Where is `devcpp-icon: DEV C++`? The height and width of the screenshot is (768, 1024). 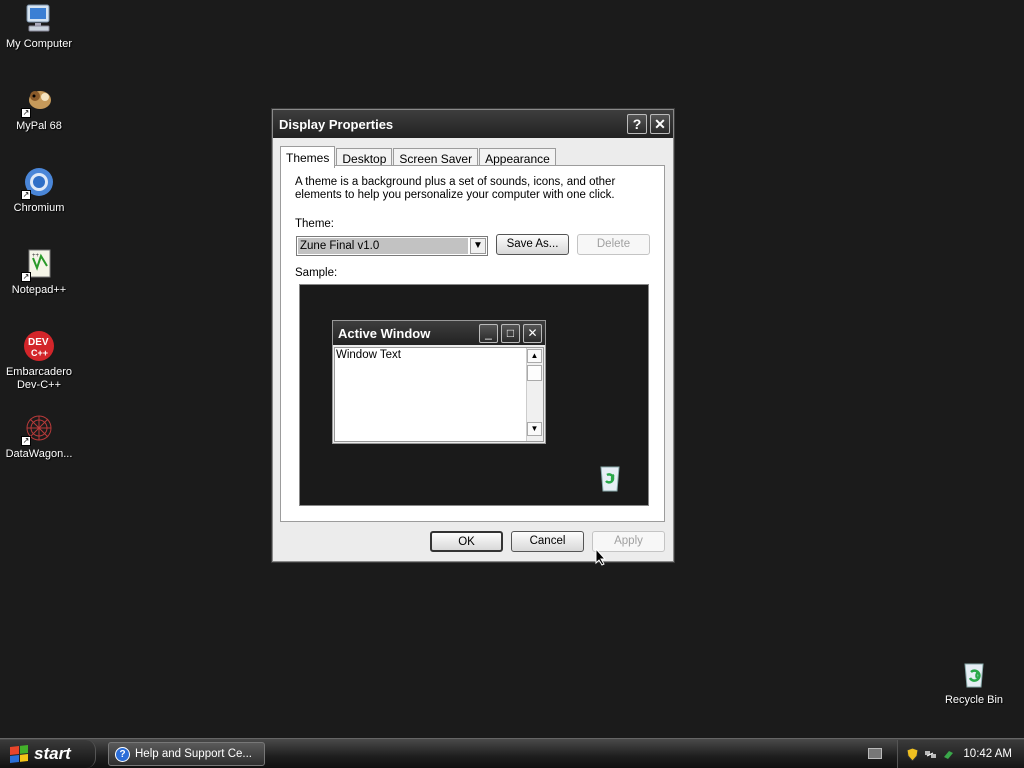 devcpp-icon: DEV C++ is located at coordinates (39, 346).